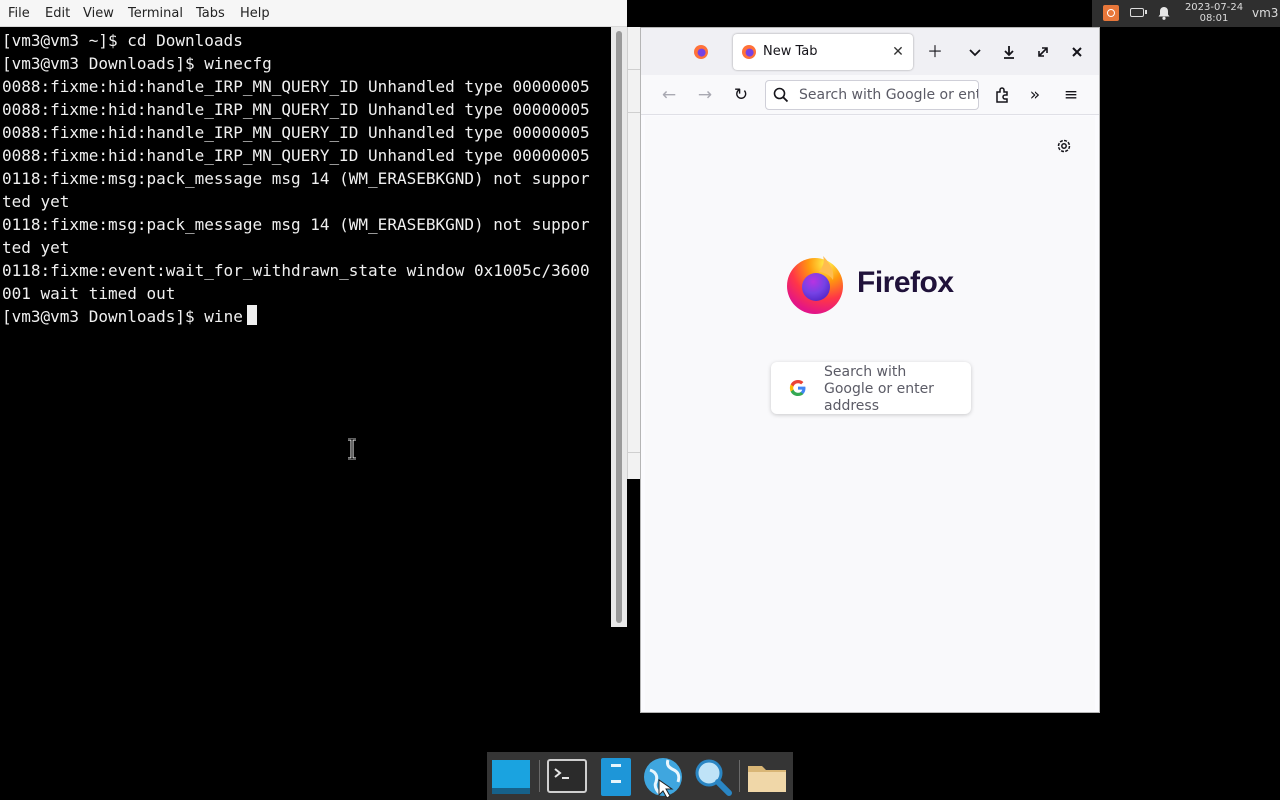  I want to click on terminal-prompt-line: [vm3@vm3 Downloads]$ wine, so click(129, 316).